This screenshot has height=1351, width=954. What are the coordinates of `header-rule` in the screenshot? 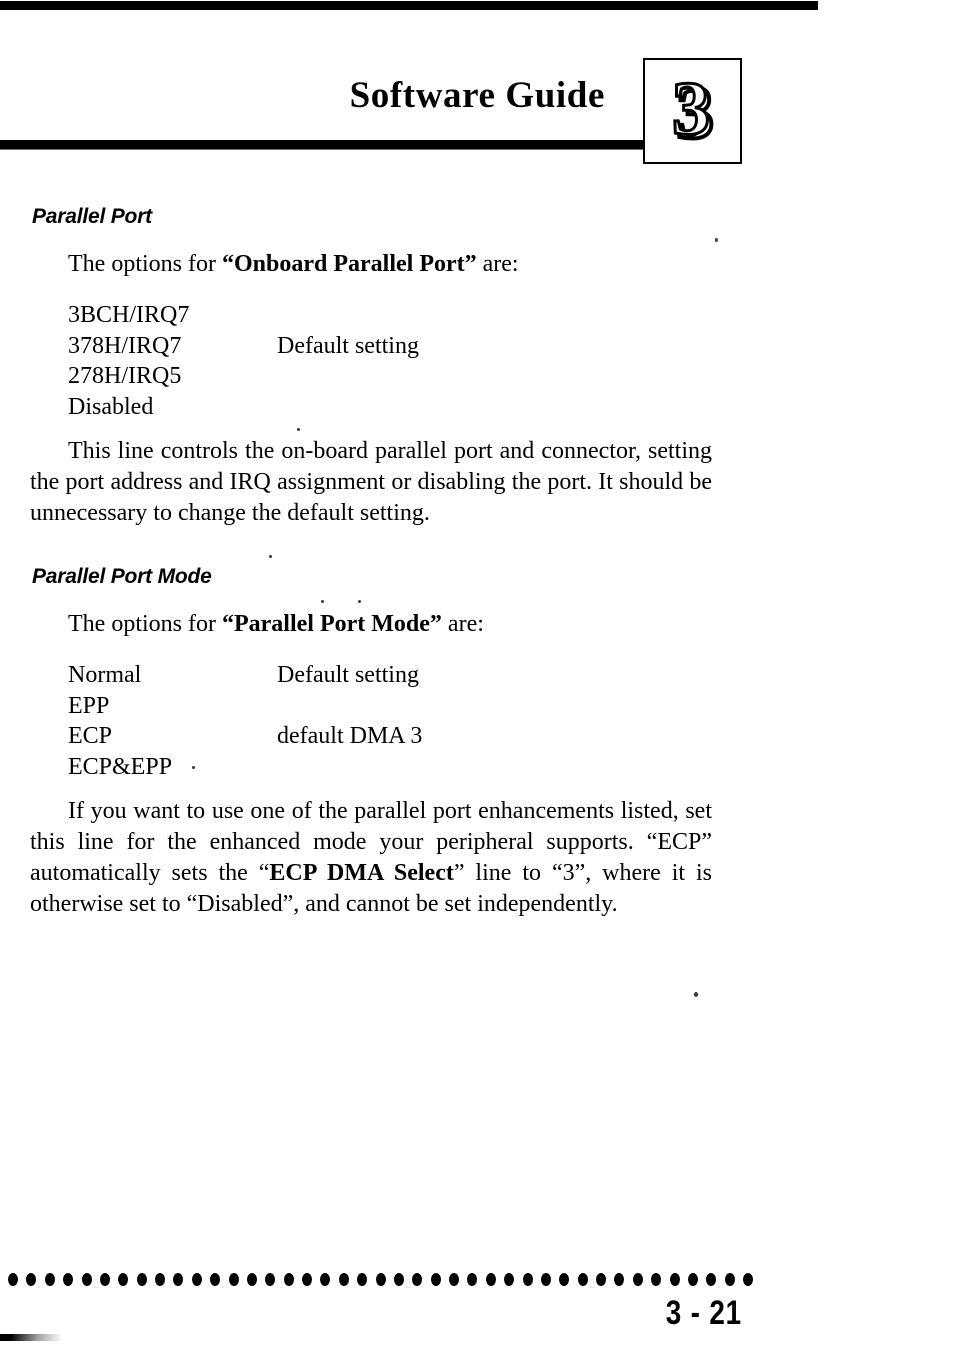 It's located at (324, 144).